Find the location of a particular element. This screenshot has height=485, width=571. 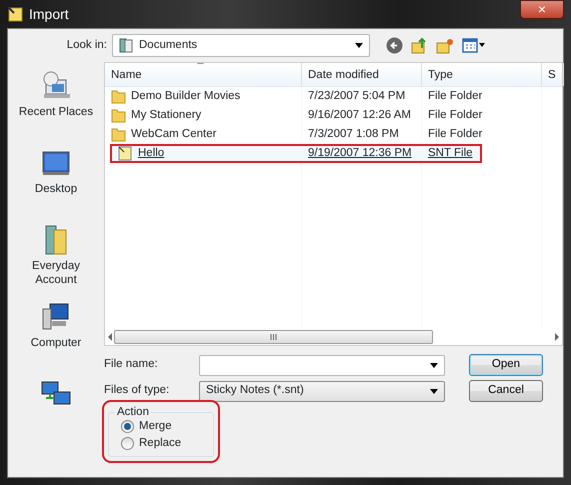

date-cell-text: 9/16/2007 12:26 AM is located at coordinates (359, 115).